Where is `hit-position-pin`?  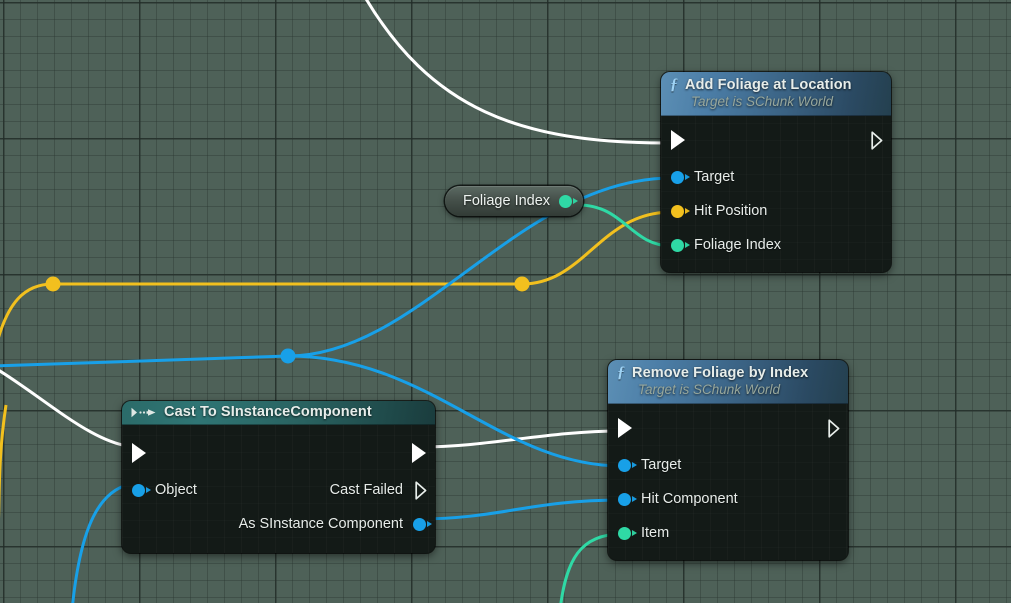 hit-position-pin is located at coordinates (677, 211).